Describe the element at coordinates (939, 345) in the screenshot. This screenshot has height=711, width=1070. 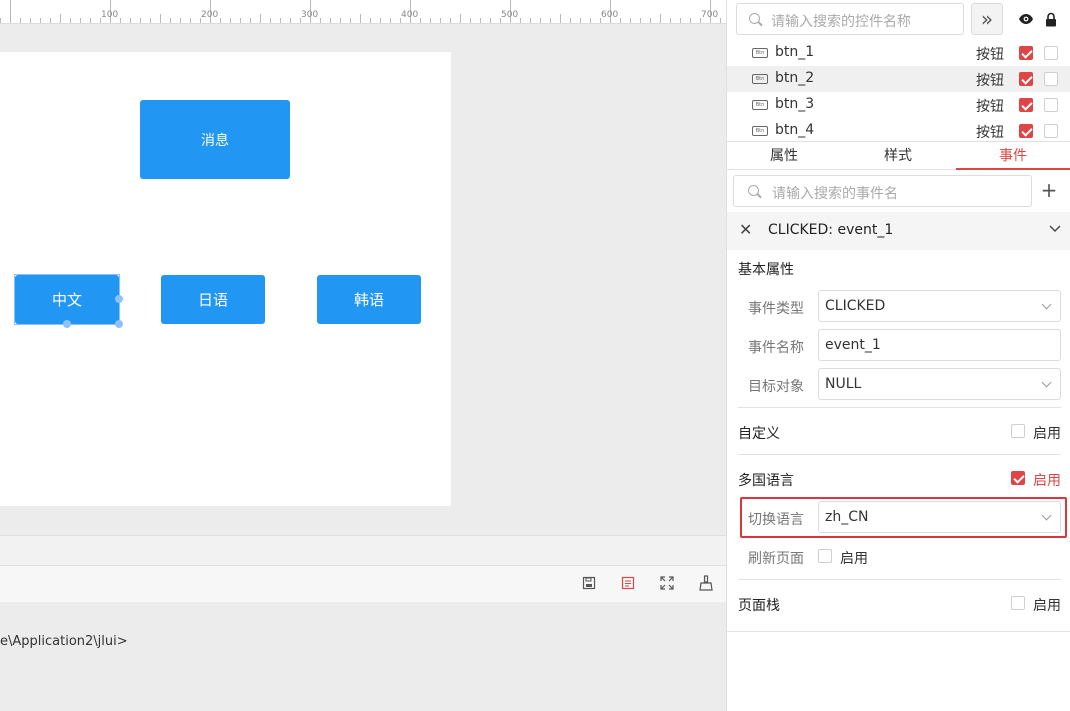
I see `event-name-input: event_1` at that location.